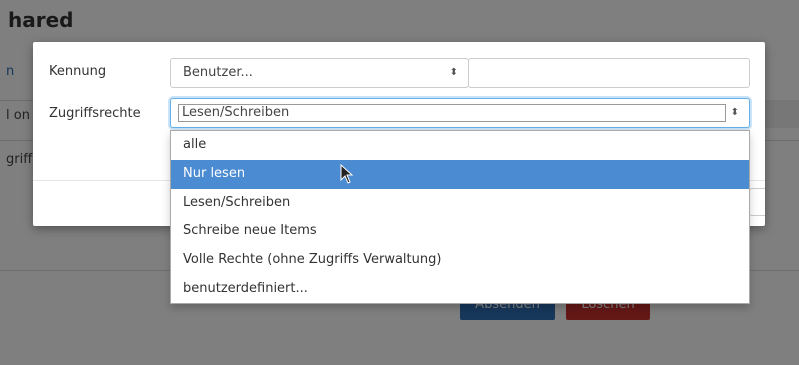 The height and width of the screenshot is (365, 799). I want to click on option-volle-rechte: Volle Rechte (ohne Zugriffs Verwaltung), so click(460, 260).